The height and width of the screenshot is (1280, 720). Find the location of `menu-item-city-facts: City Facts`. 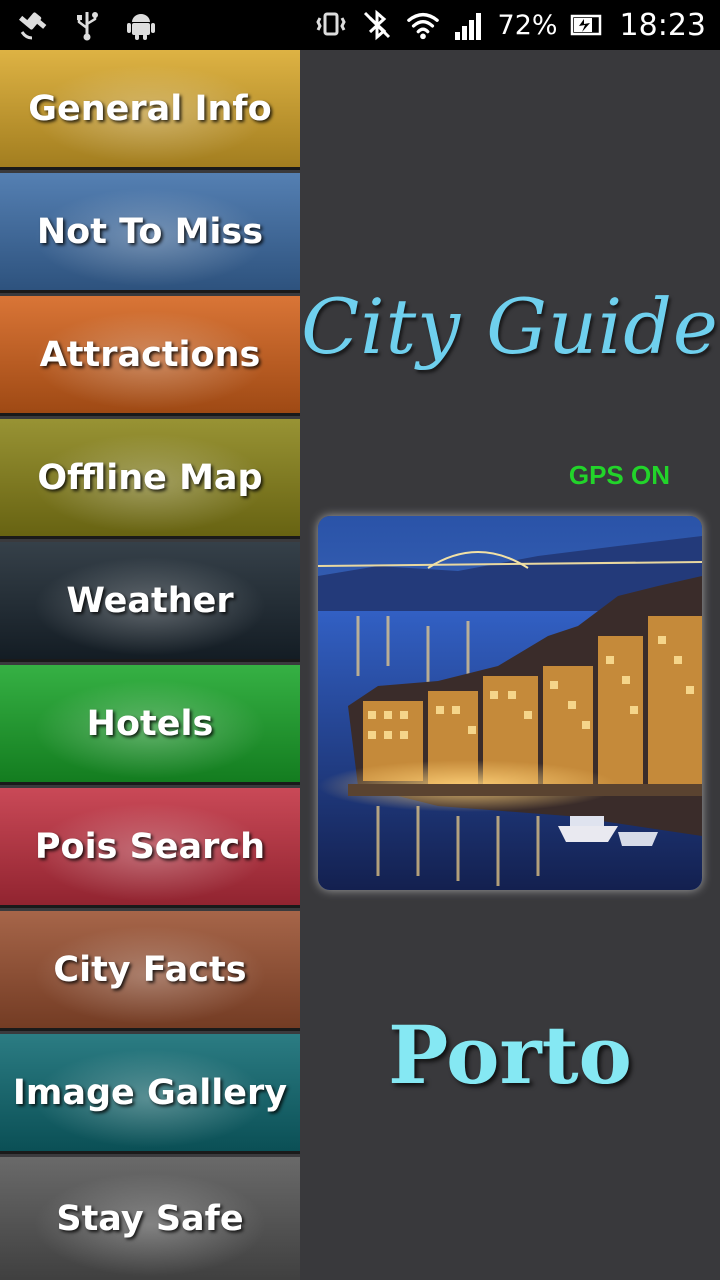

menu-item-city-facts: City Facts is located at coordinates (150, 971).